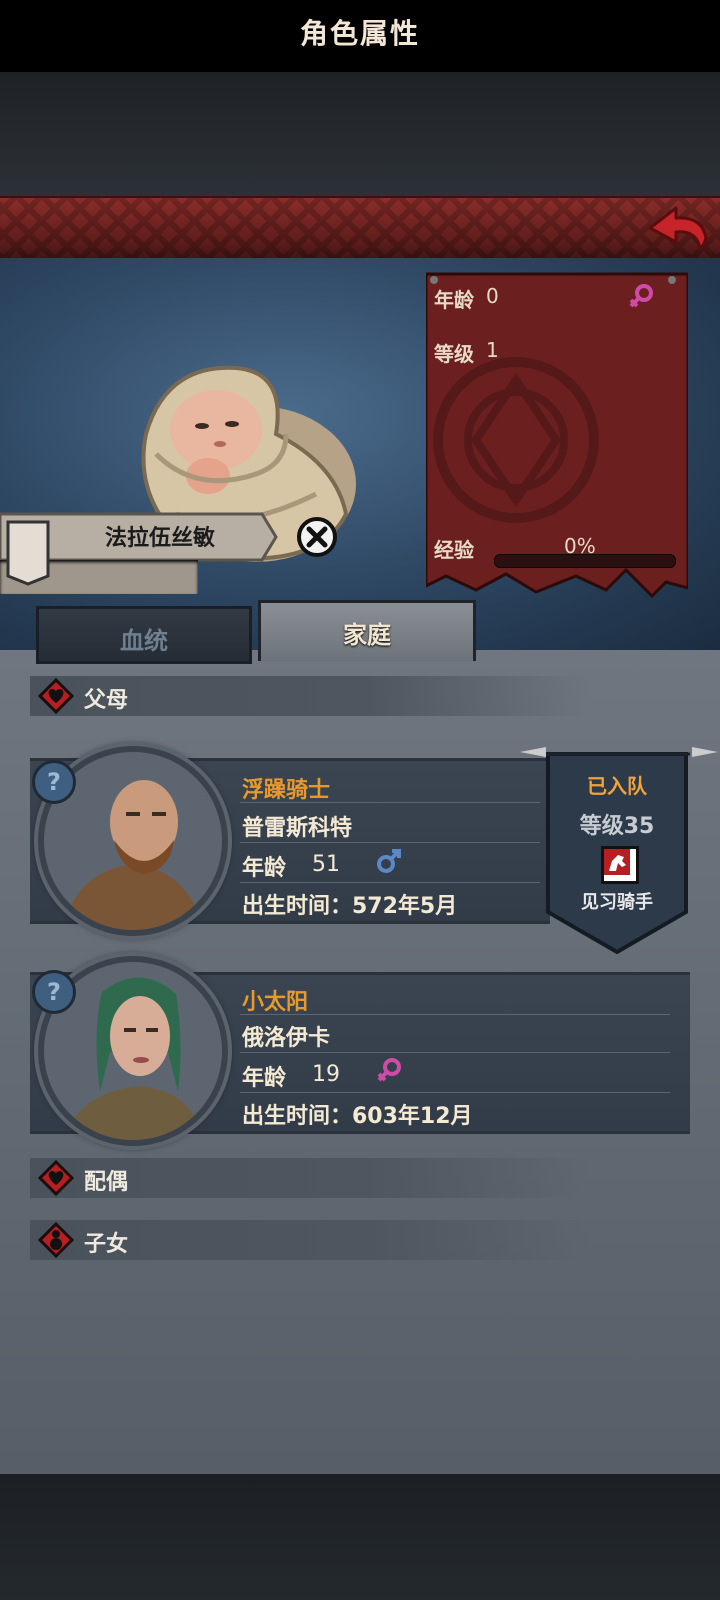  What do you see at coordinates (326, 864) in the screenshot?
I see `father-age: 51` at bounding box center [326, 864].